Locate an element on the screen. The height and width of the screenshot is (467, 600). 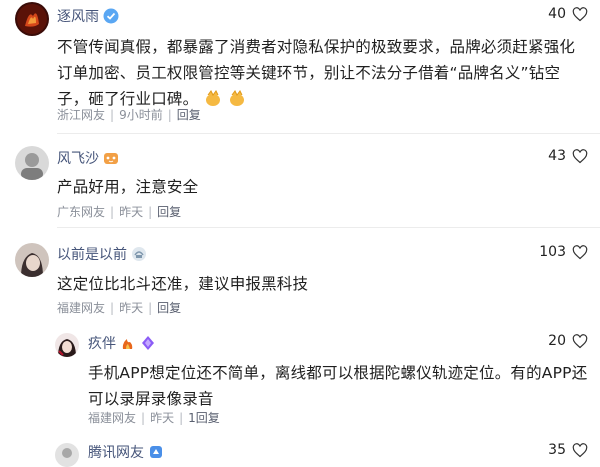
username: 疚伴 is located at coordinates (122, 343).